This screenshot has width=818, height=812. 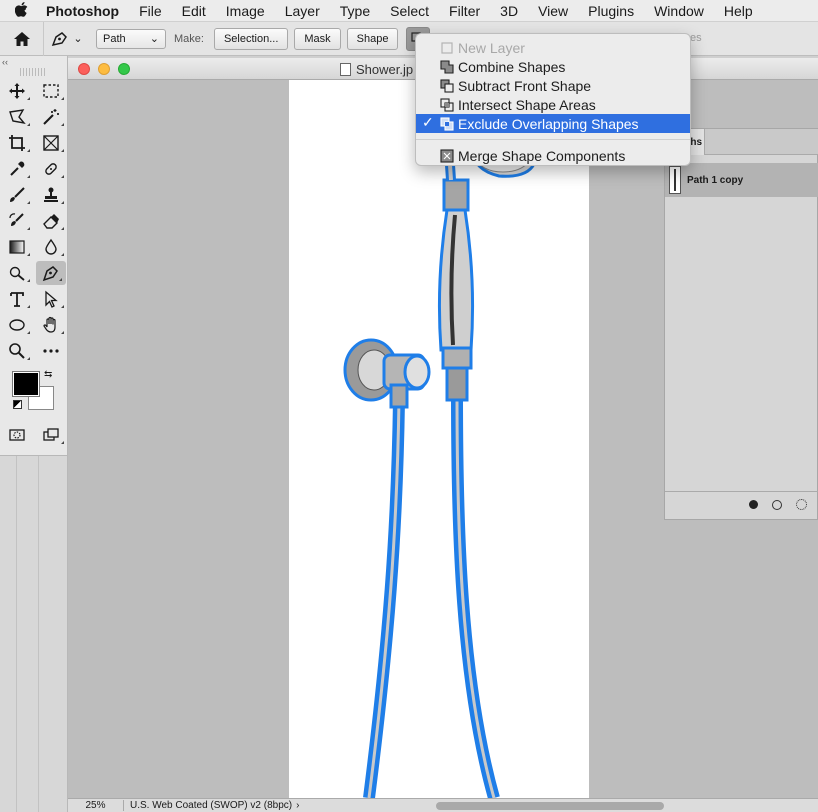 What do you see at coordinates (150, 11) in the screenshot?
I see `menu-file: File` at bounding box center [150, 11].